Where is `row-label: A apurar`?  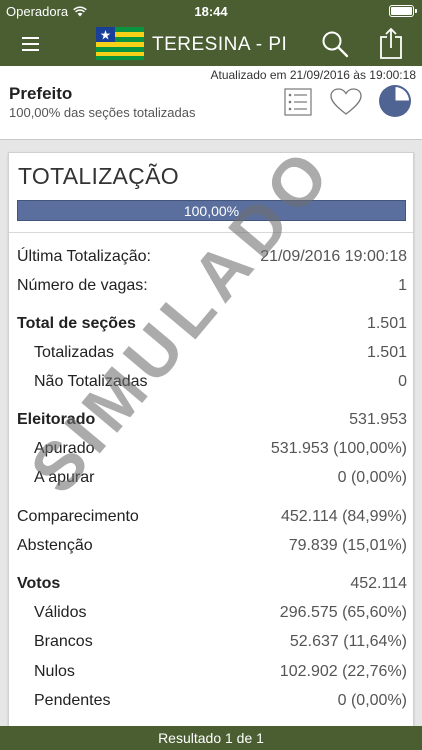
row-label: A apurar is located at coordinates (64, 477).